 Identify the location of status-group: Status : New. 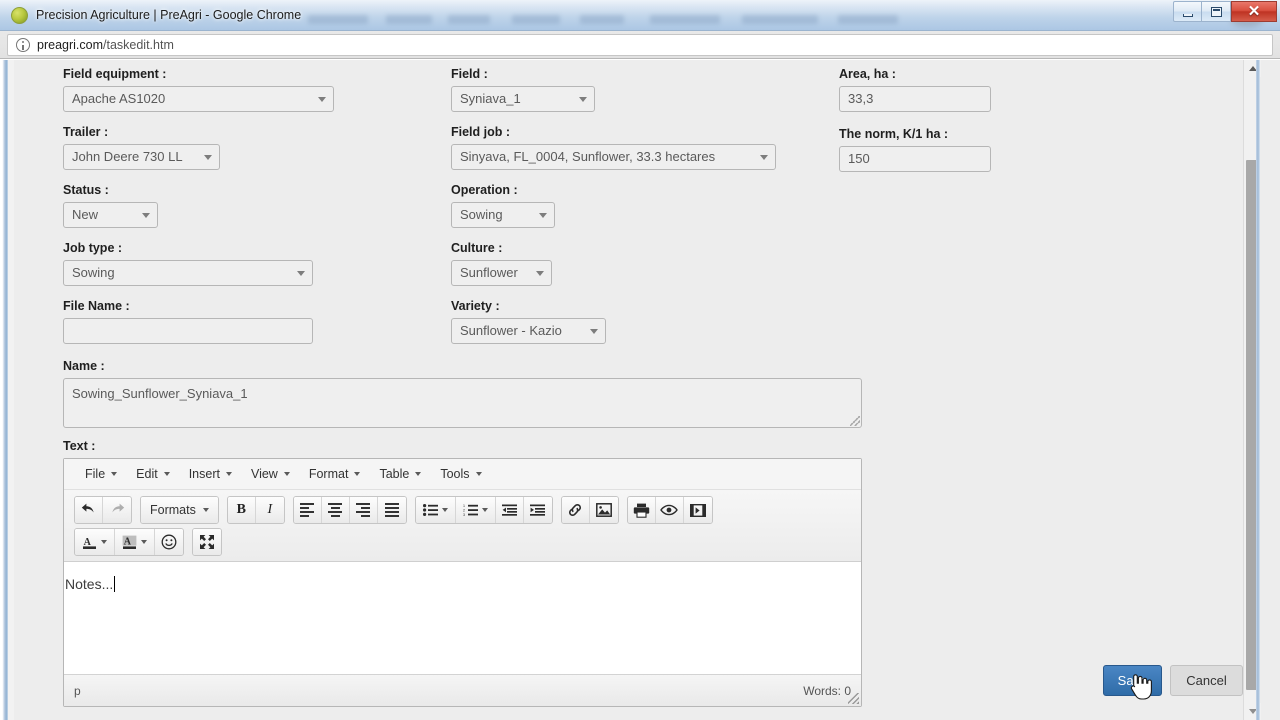
(110, 205).